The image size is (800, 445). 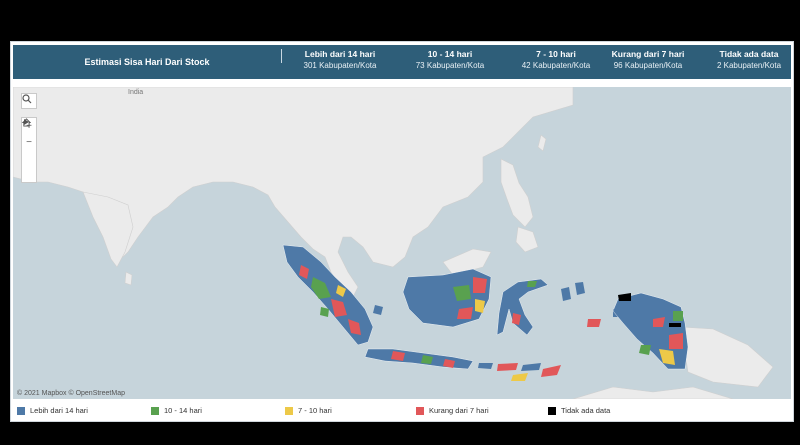 I want to click on sulawesi, so click(x=522, y=307).